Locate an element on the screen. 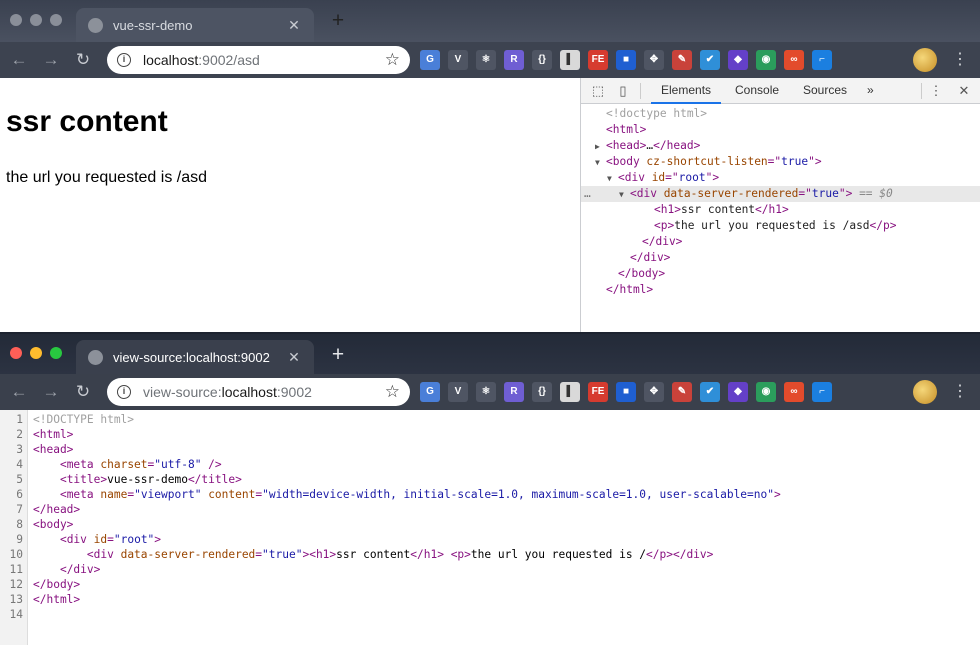  dom-token: =" is located at coordinates (805, 193).